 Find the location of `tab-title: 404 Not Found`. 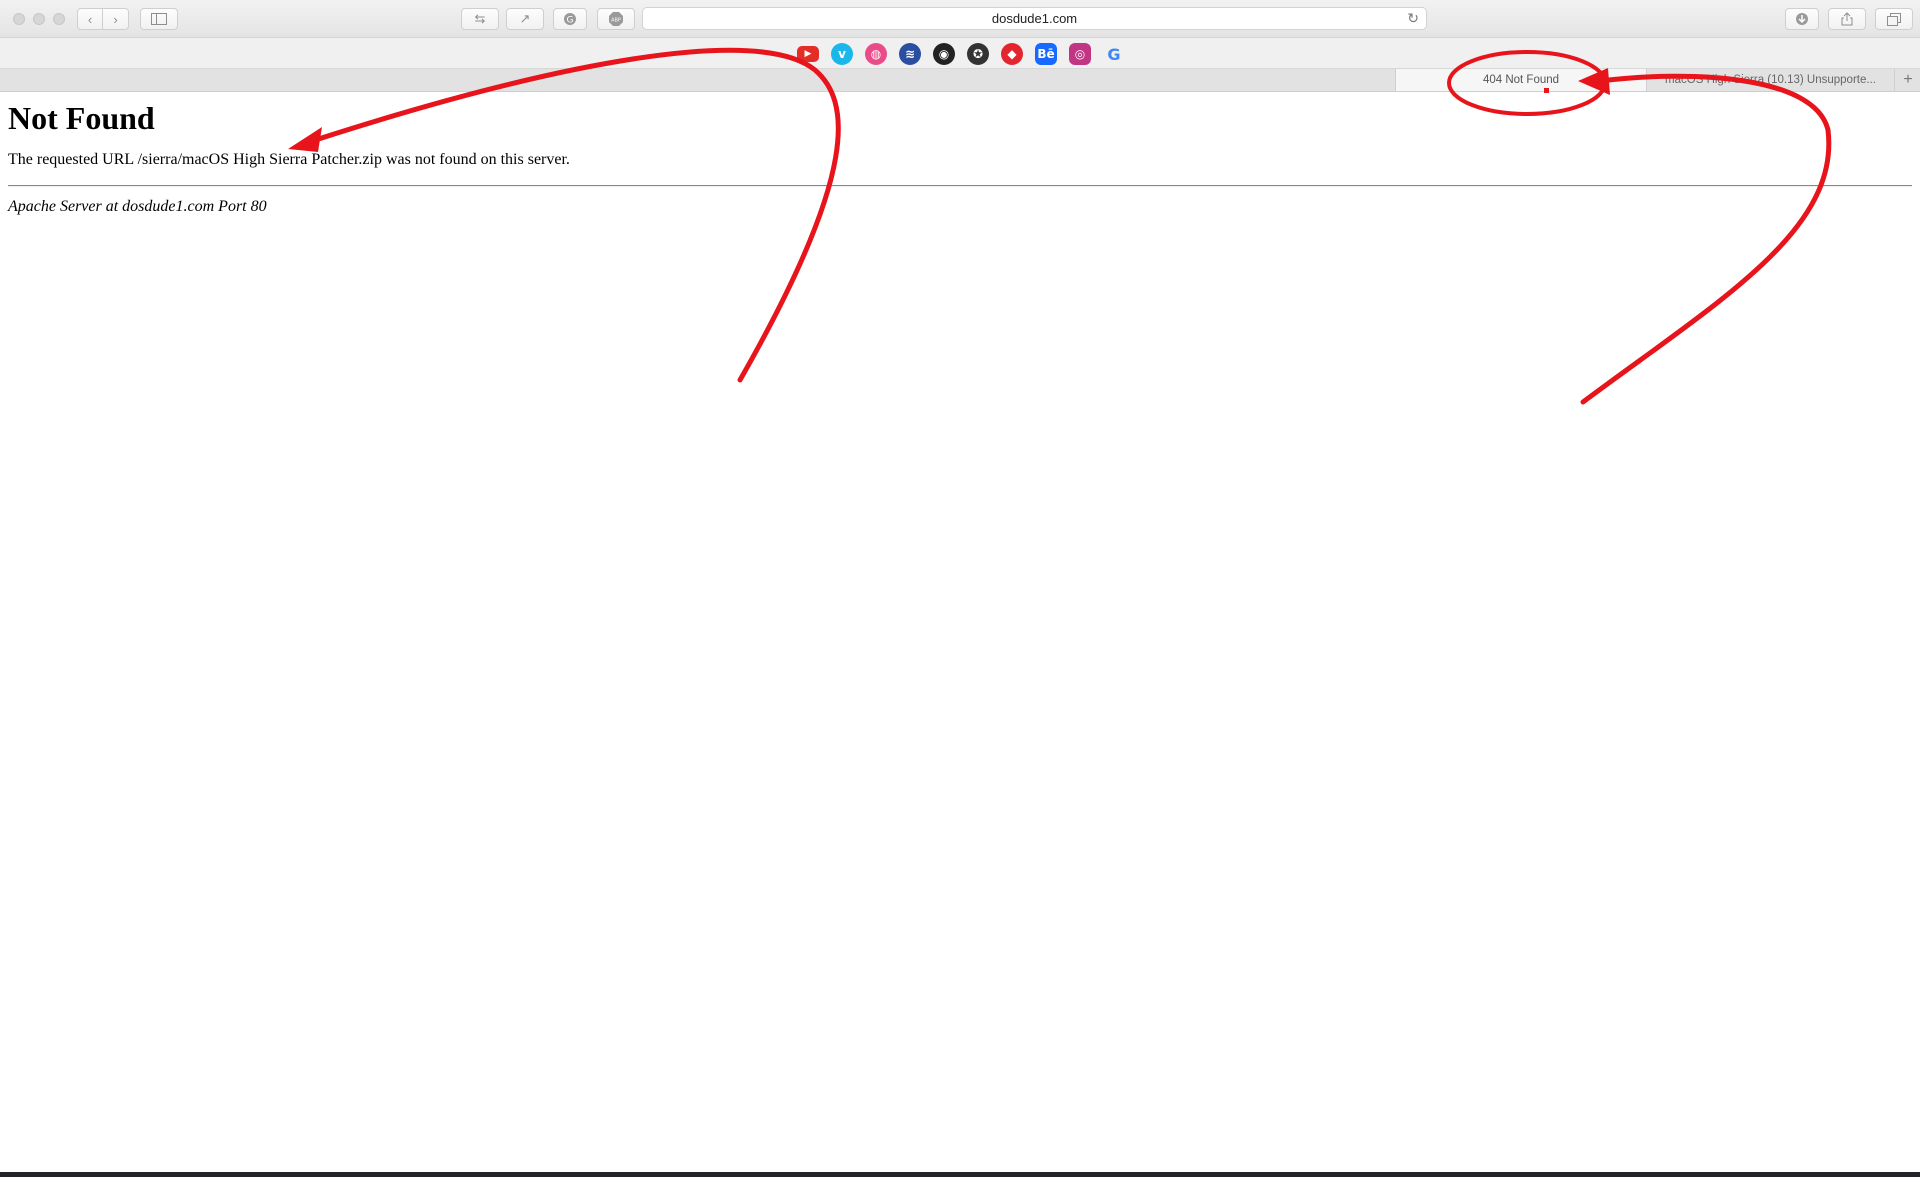

tab-title: 404 Not Found is located at coordinates (1521, 80).